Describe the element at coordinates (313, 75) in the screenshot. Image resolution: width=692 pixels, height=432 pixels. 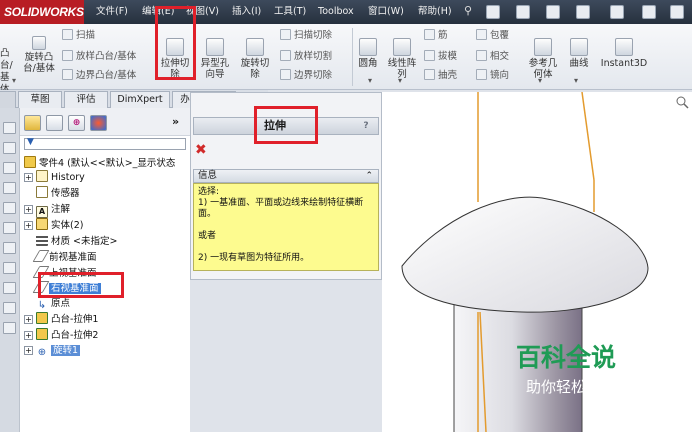
I see `boundary-cut-label: 边界切除` at that location.